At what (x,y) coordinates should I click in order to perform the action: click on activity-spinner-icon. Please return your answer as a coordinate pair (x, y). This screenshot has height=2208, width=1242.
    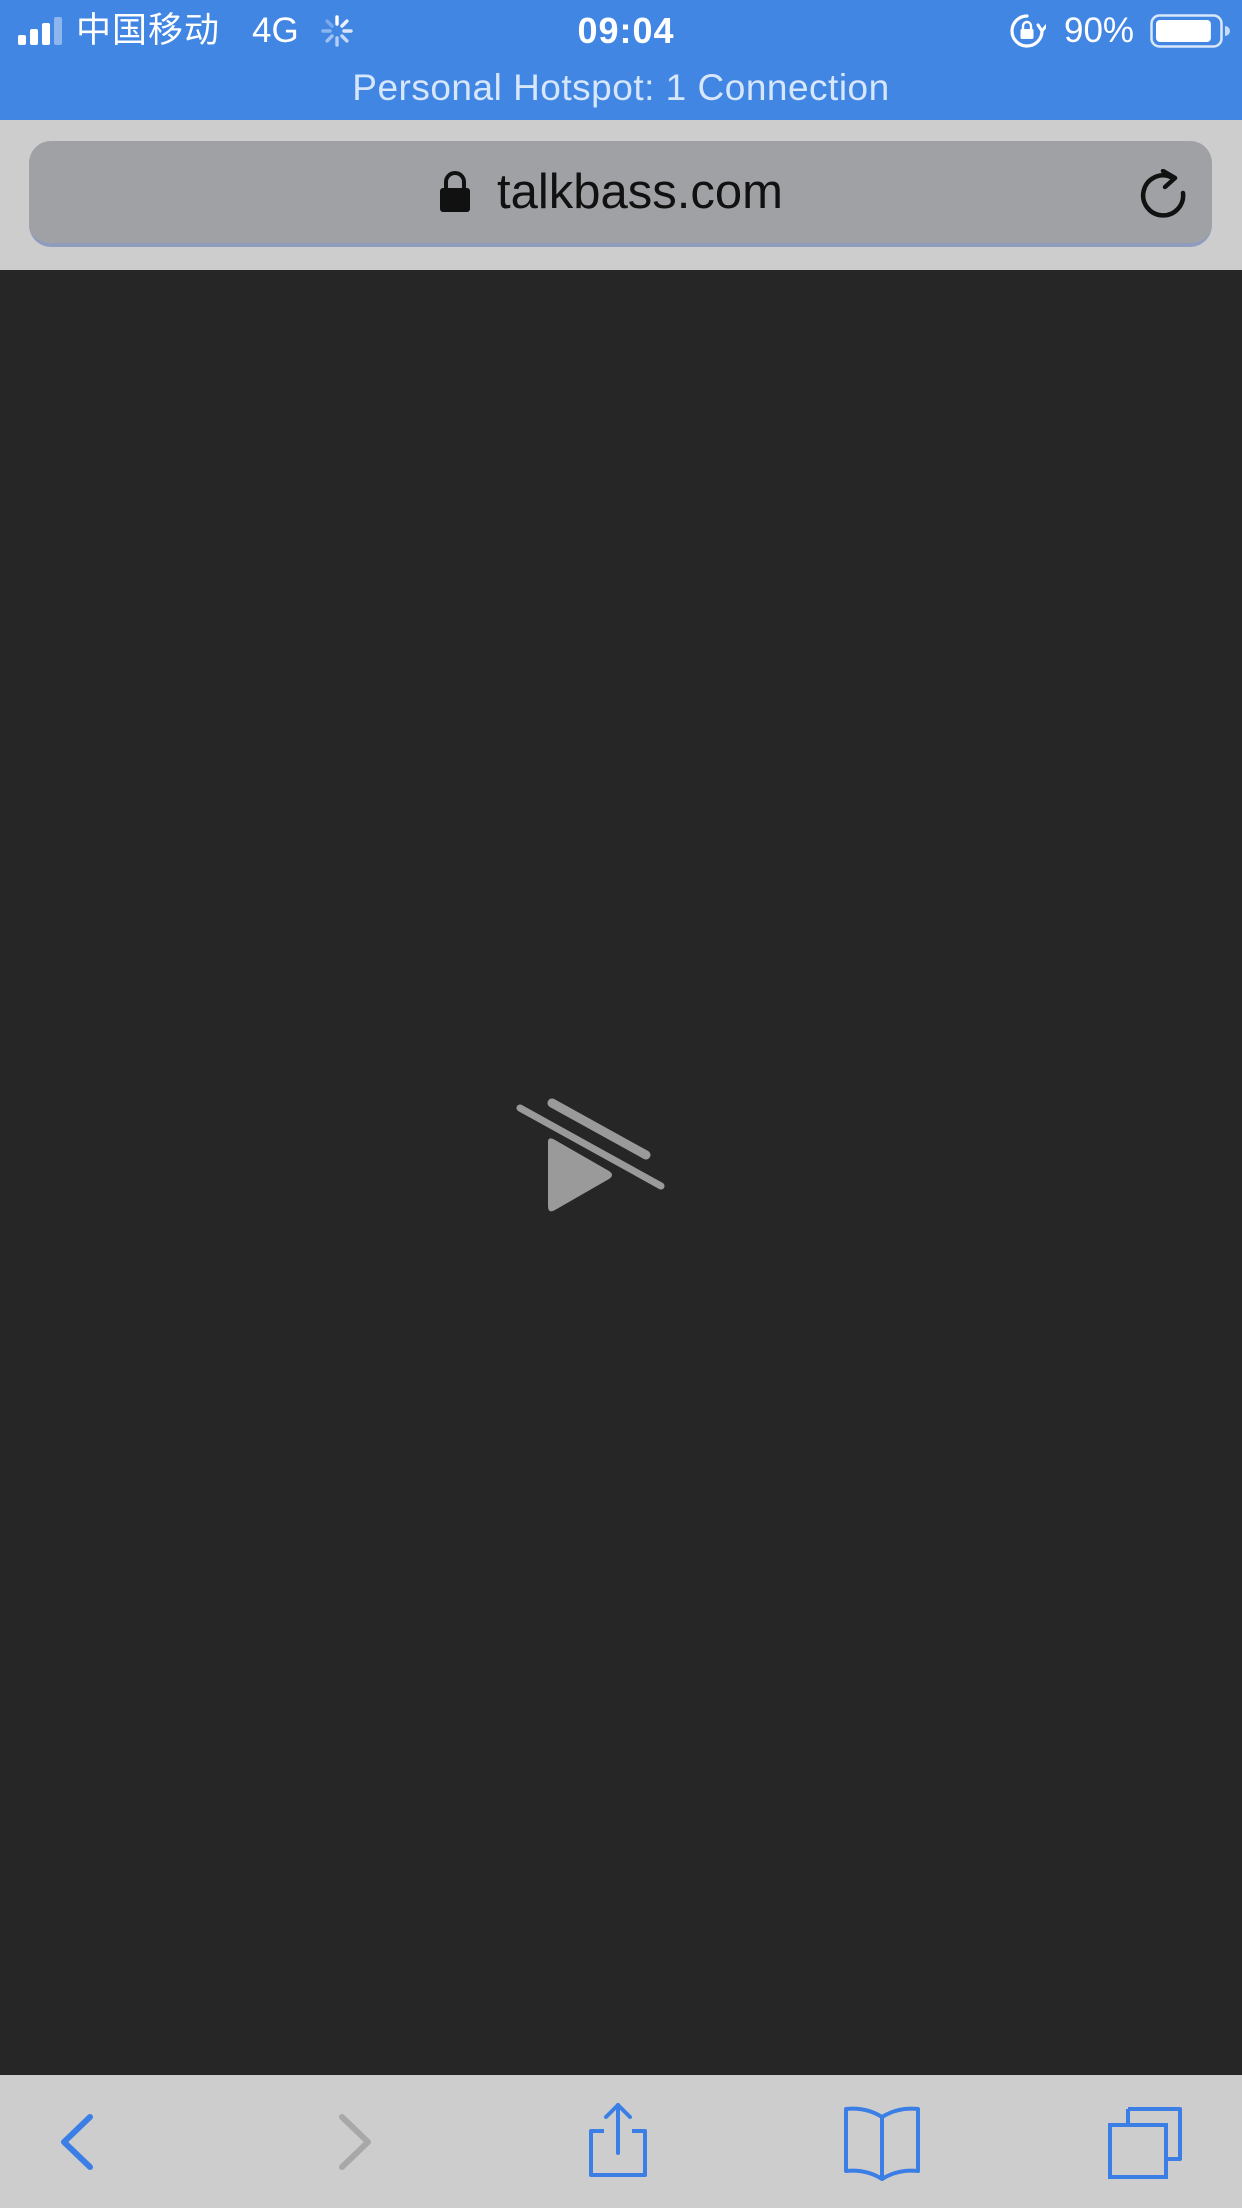
    Looking at the image, I should click on (337, 31).